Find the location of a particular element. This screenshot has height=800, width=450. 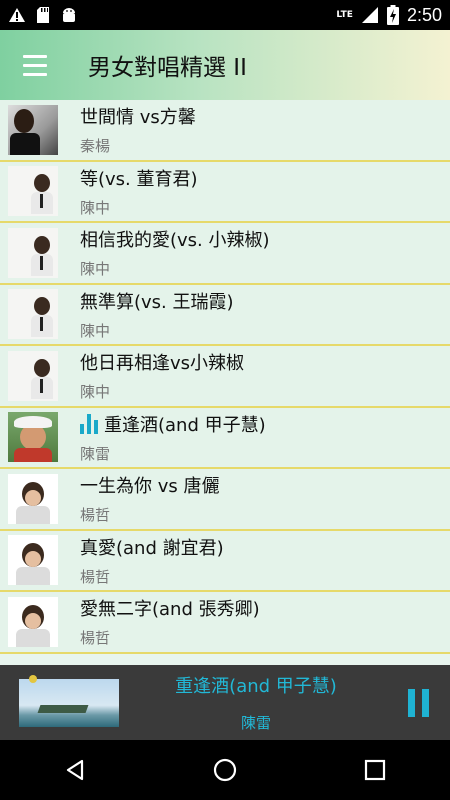

song-text: 等(vs. 董育君) 陳中 is located at coordinates (139, 191).